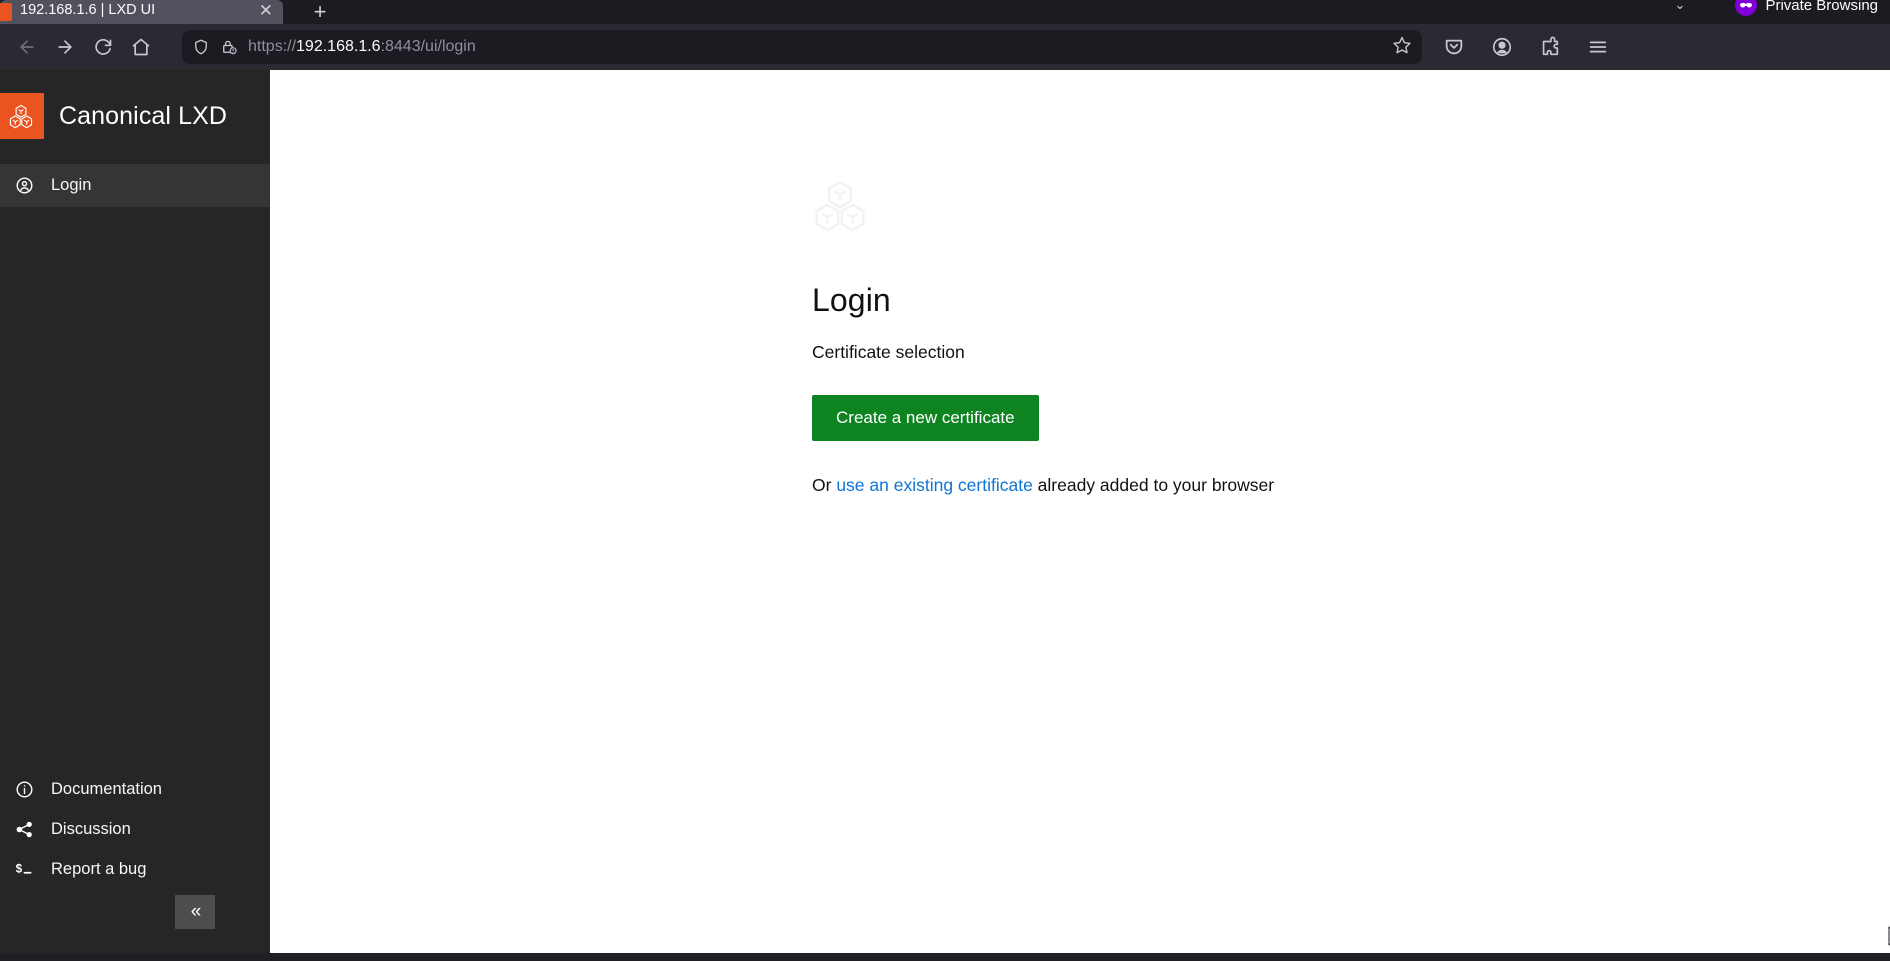  I want to click on home-button, so click(141, 47).